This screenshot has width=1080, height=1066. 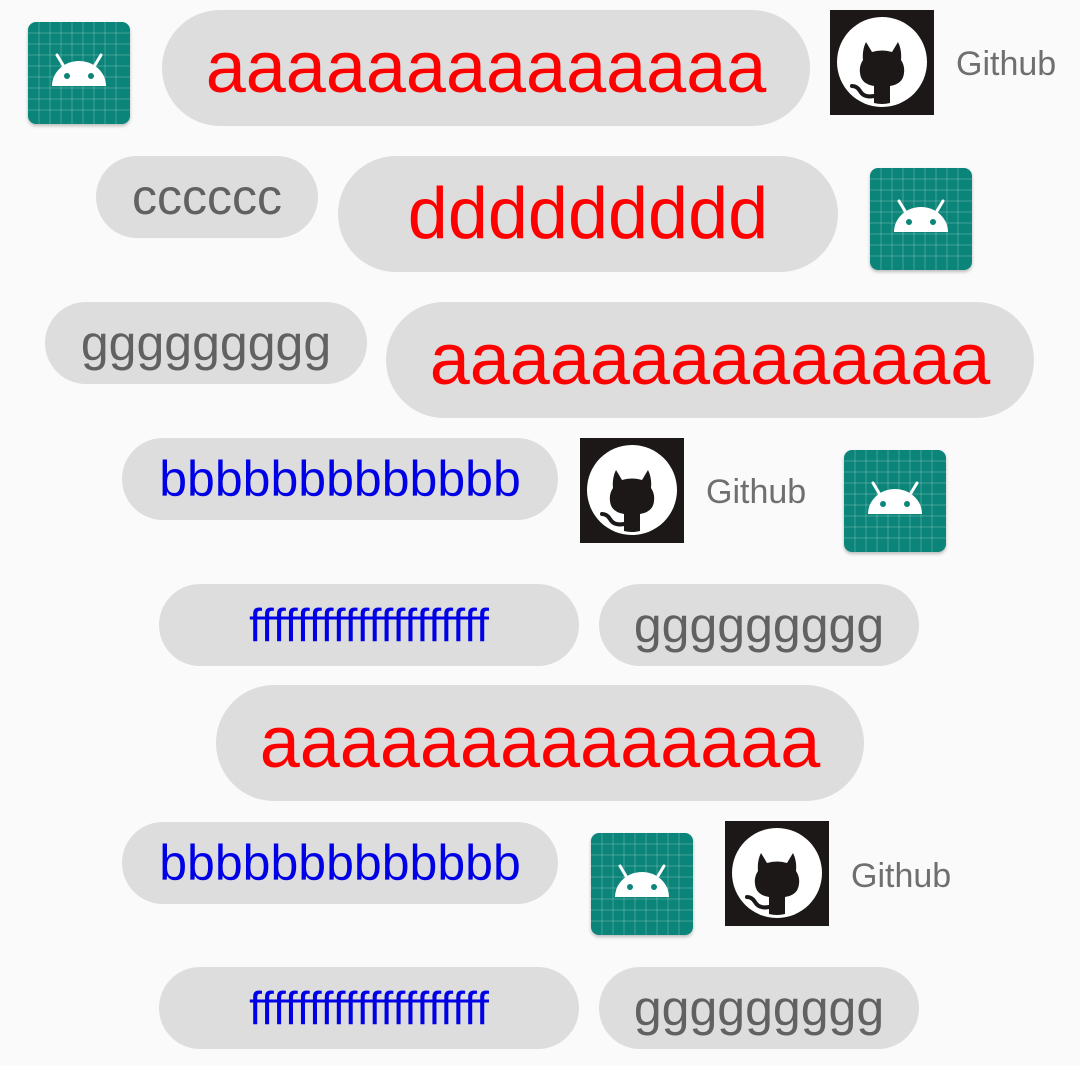 I want to click on tag-chip-label: cccccc, so click(x=207, y=197).